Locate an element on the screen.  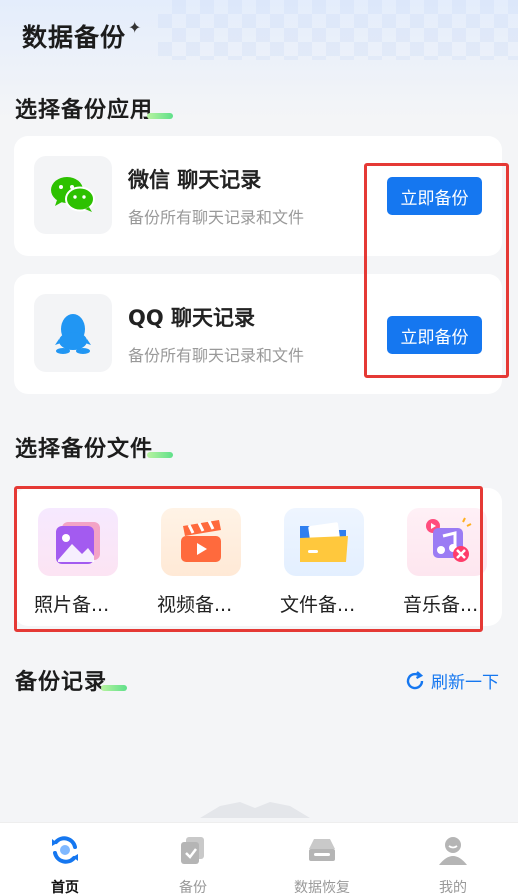
tab-label: 备份 is located at coordinates (193, 887).